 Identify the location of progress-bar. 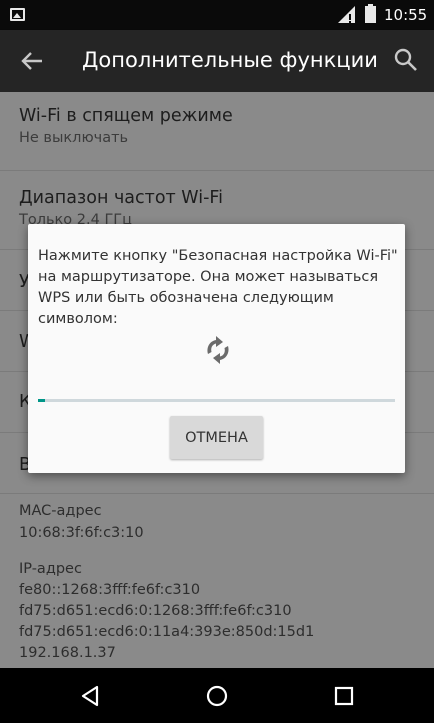
(216, 400).